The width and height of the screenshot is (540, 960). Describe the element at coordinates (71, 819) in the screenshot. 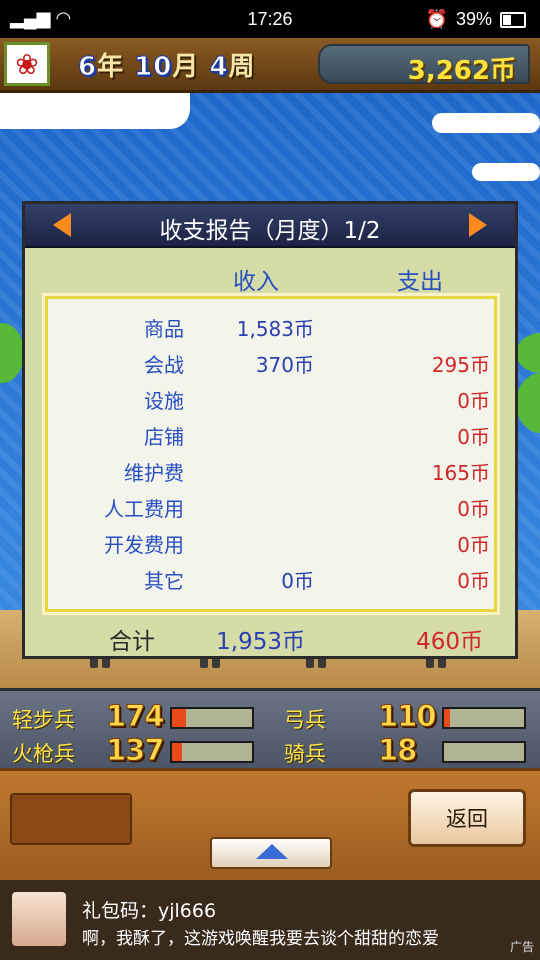

I see `empty-slot` at that location.